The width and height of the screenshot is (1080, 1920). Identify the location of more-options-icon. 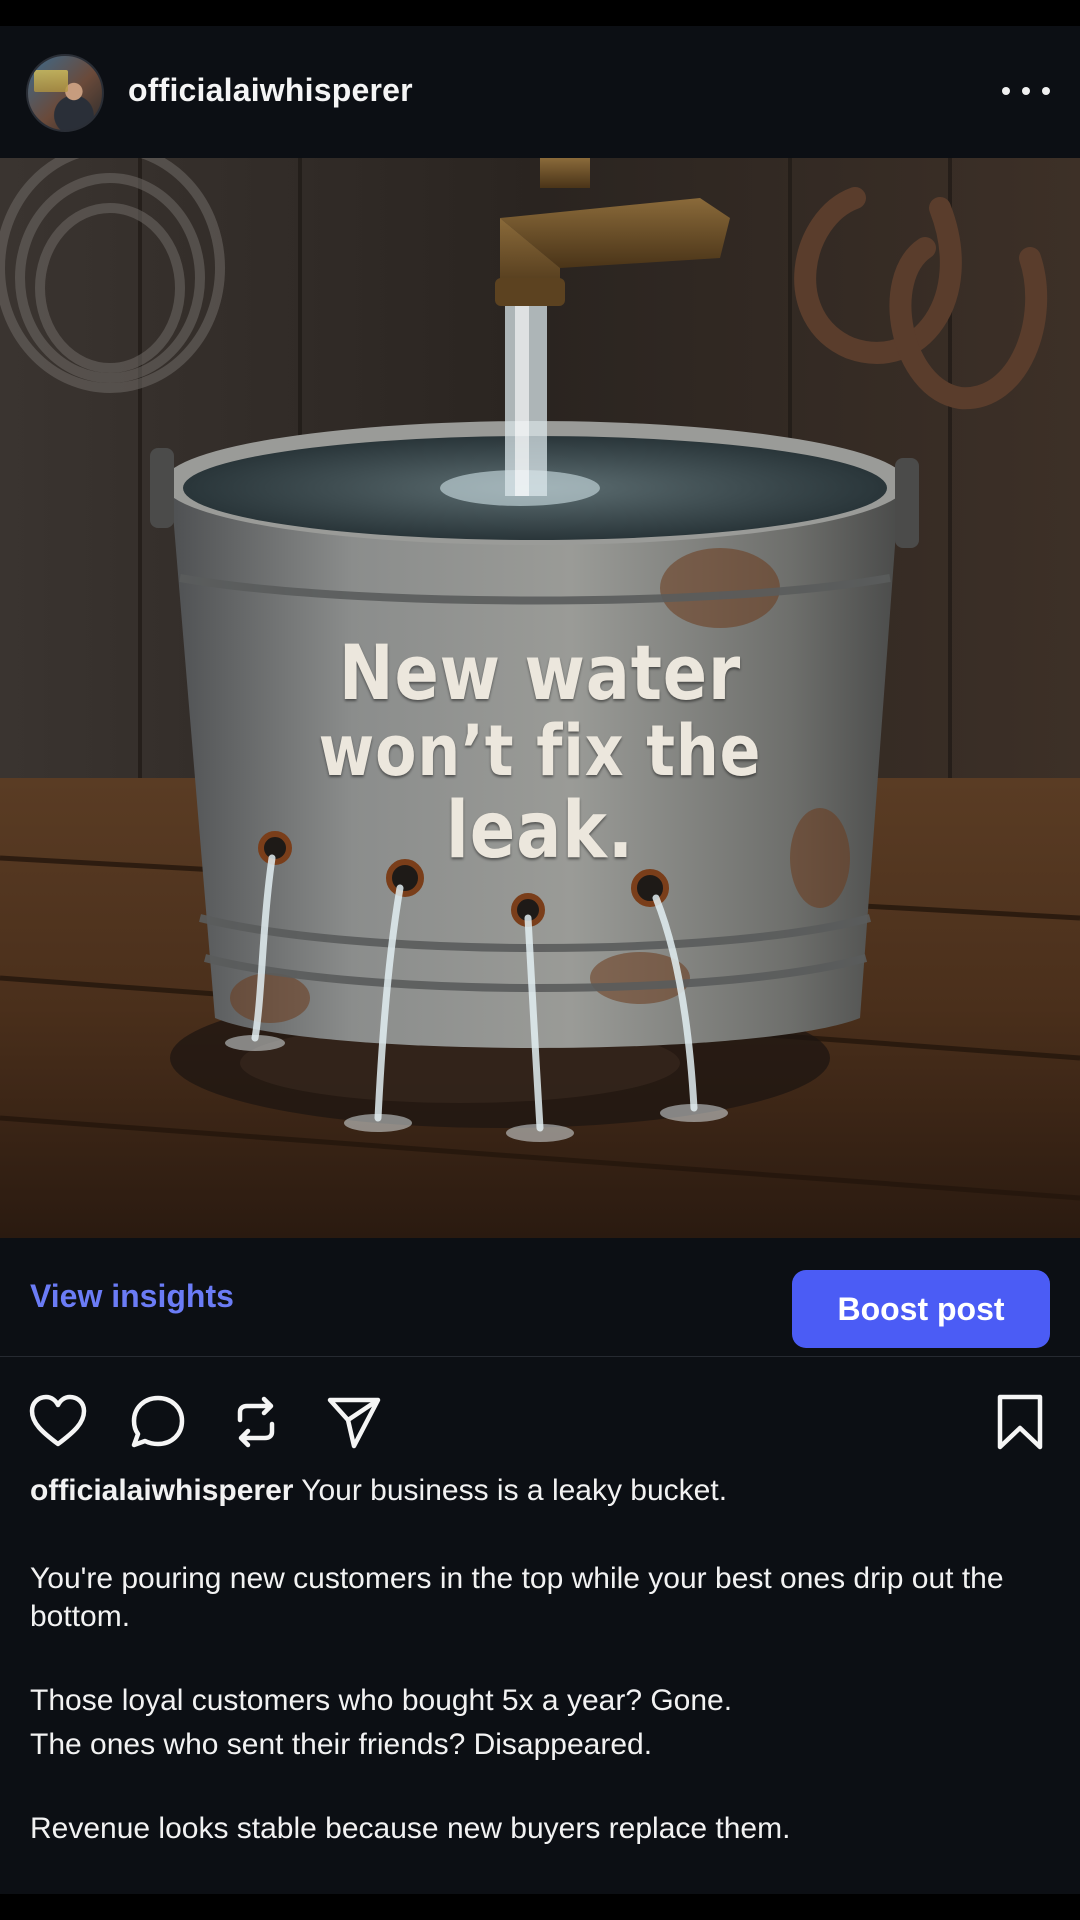
(1026, 91).